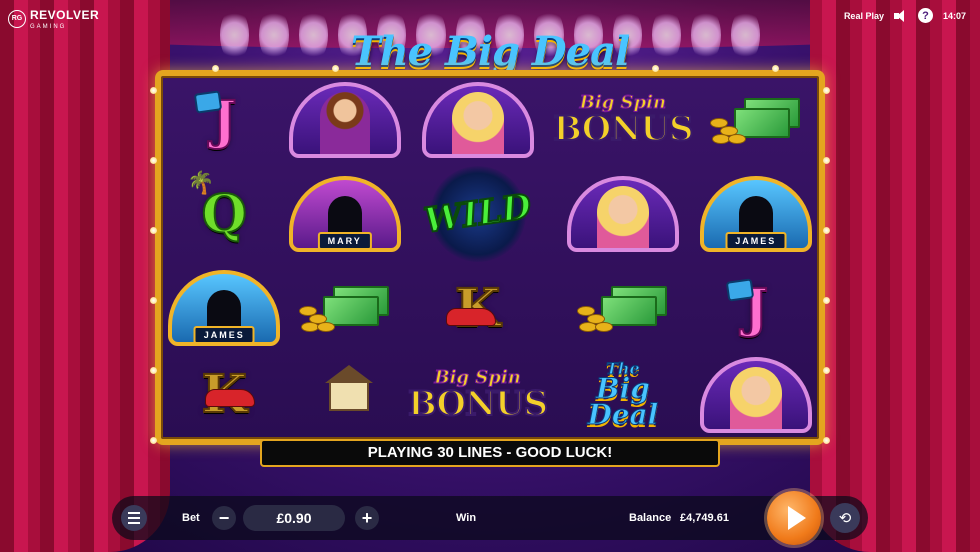 Image resolution: width=980 pixels, height=552 pixels. Describe the element at coordinates (650, 518) in the screenshot. I see `balance-label: Balance` at that location.